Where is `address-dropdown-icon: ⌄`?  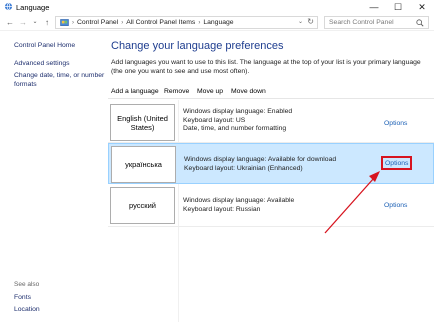 address-dropdown-icon: ⌄ is located at coordinates (300, 21).